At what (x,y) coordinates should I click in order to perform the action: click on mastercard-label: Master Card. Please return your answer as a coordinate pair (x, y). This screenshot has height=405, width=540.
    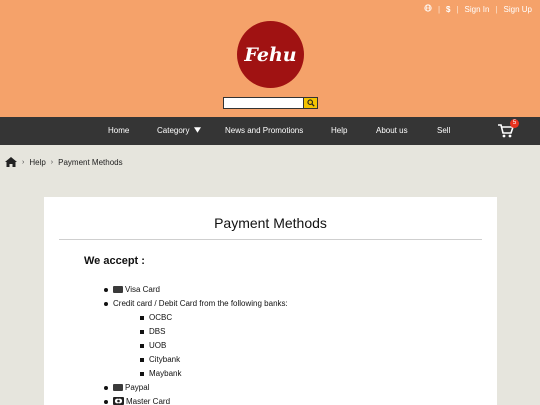
    Looking at the image, I should click on (148, 401).